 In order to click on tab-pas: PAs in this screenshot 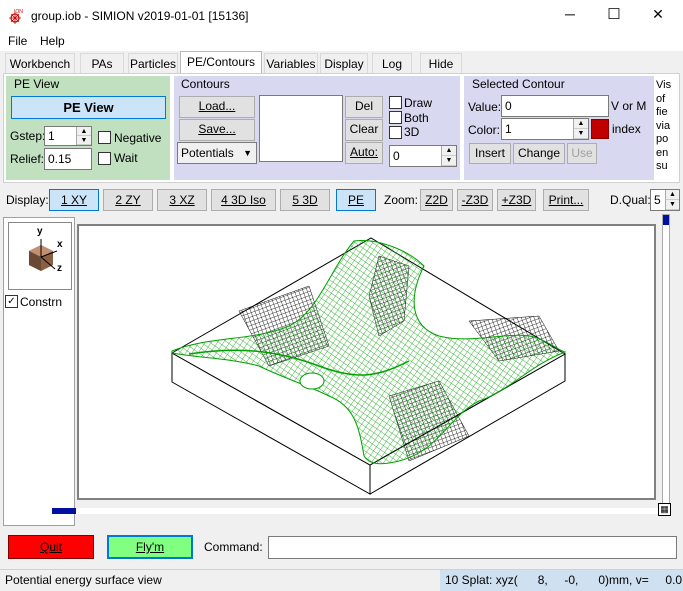, I will do `click(102, 63)`.